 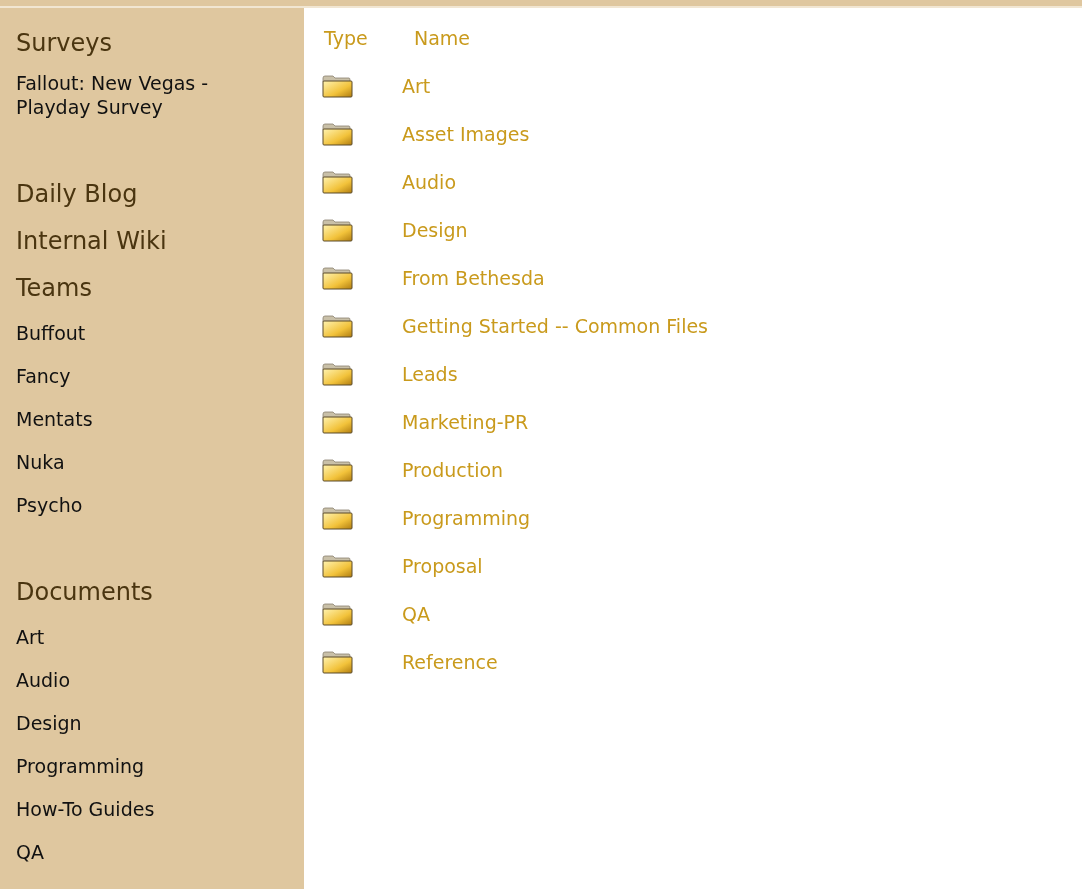 What do you see at coordinates (160, 288) in the screenshot?
I see `sidebar-heading: Teams` at bounding box center [160, 288].